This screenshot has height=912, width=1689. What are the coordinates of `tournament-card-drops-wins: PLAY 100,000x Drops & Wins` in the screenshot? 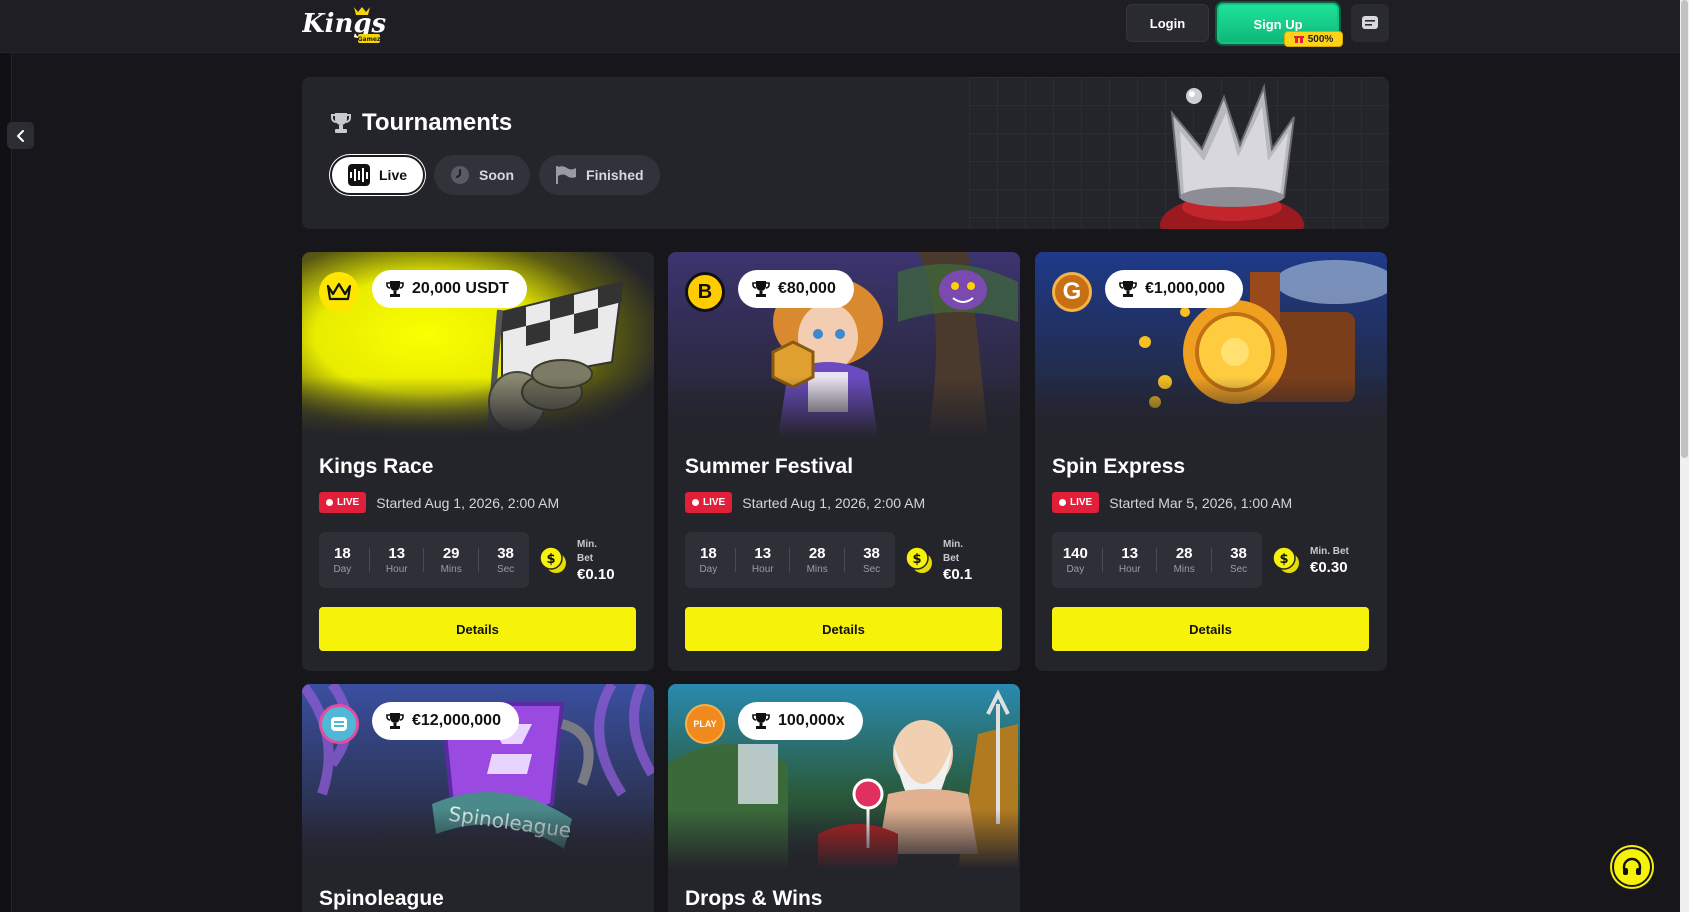 It's located at (844, 798).